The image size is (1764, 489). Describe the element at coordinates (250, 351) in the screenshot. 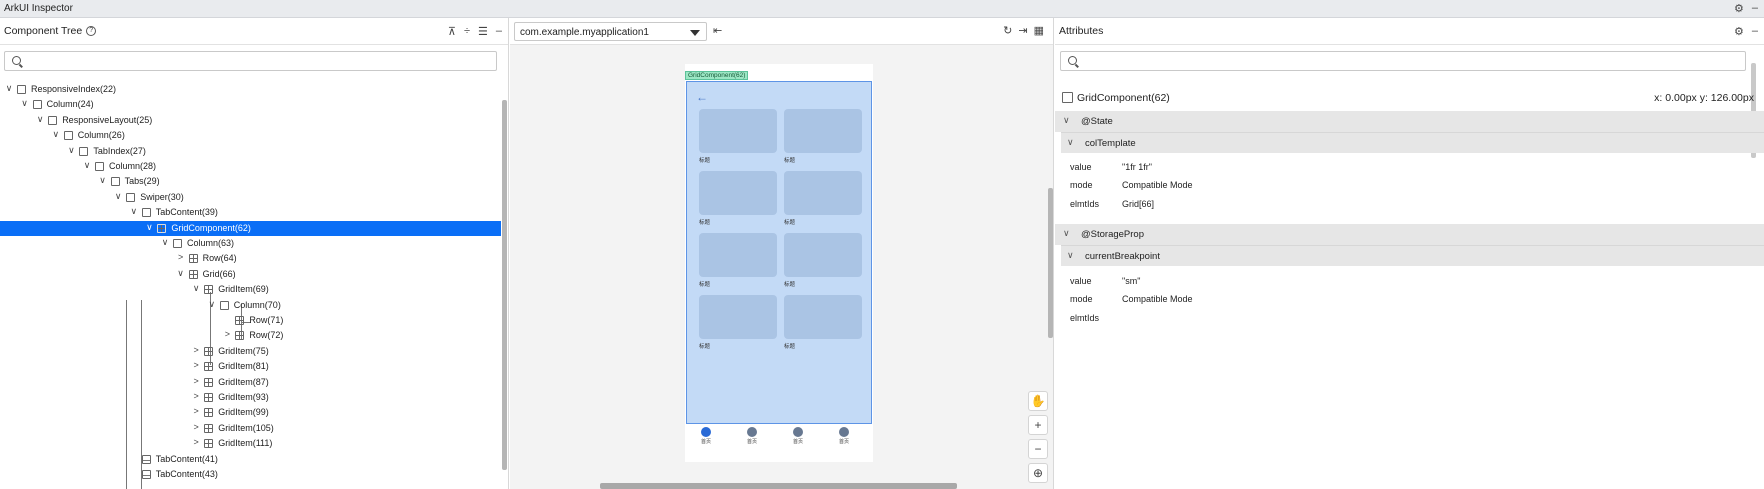

I see `tree-node: > GridItem(75)` at that location.